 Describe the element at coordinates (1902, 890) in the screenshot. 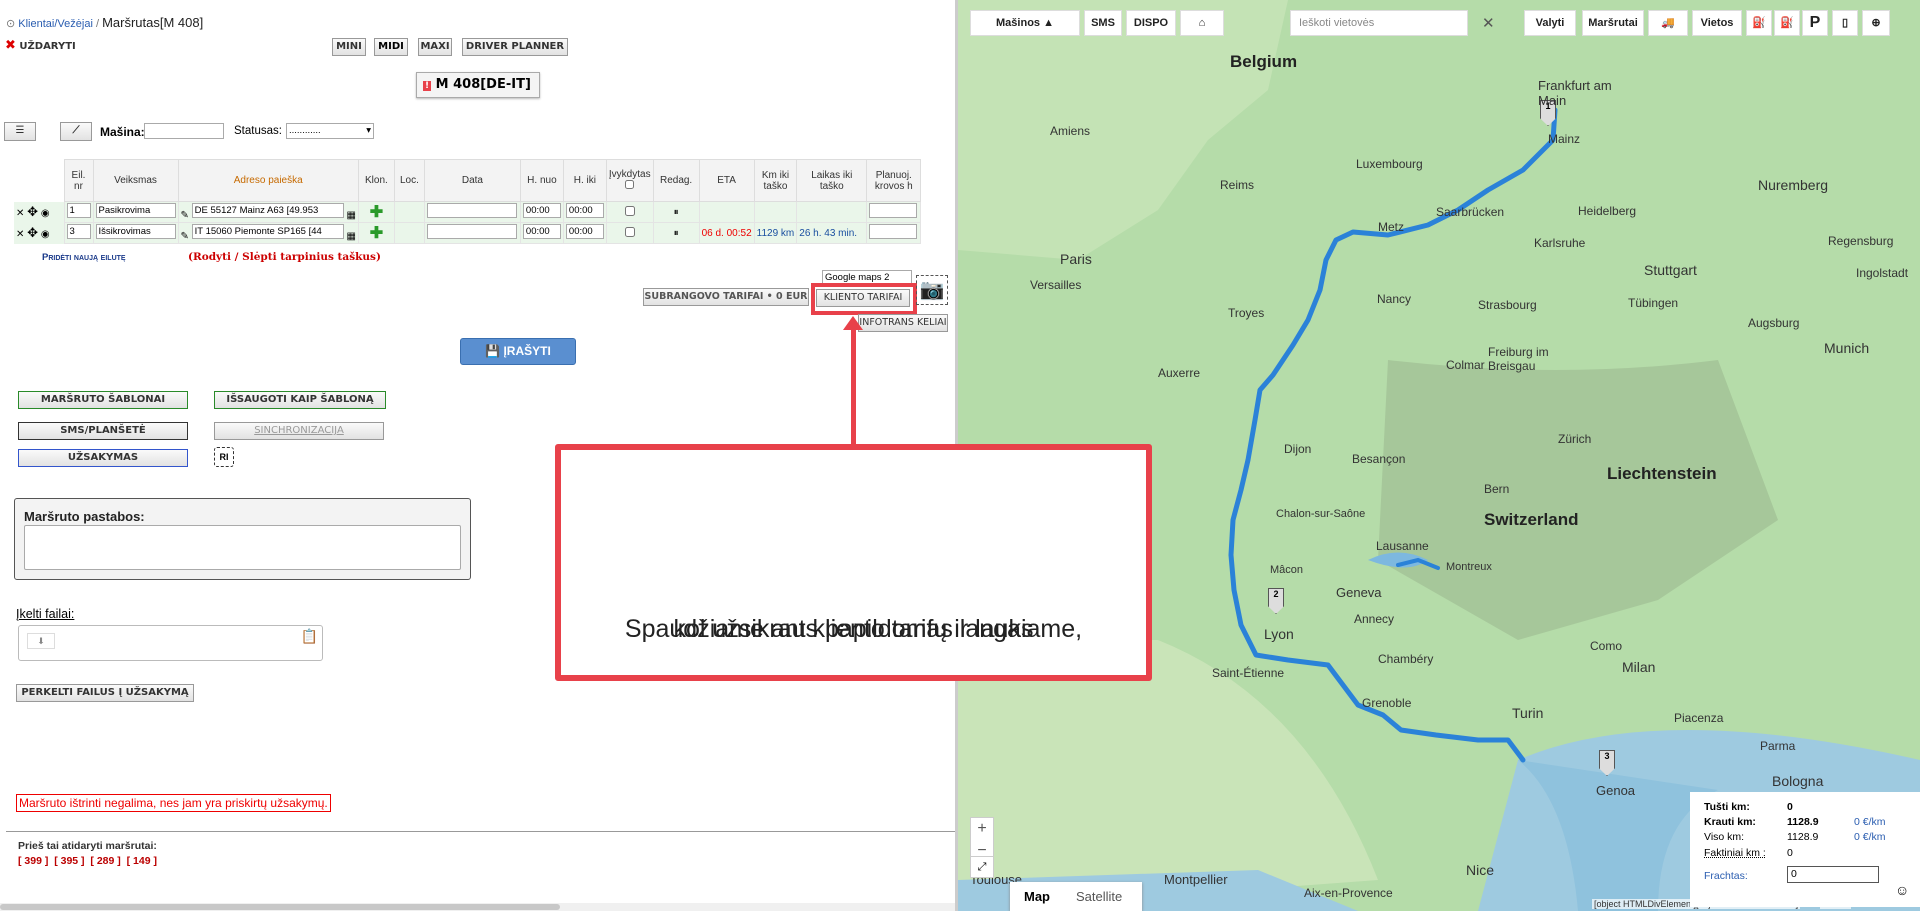

I see `person-icon: ☺` at that location.